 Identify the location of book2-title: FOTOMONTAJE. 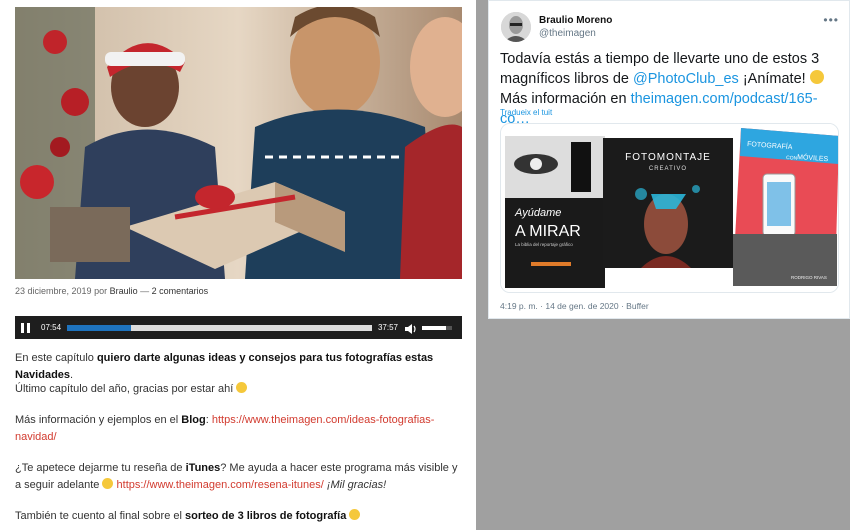
(668, 157).